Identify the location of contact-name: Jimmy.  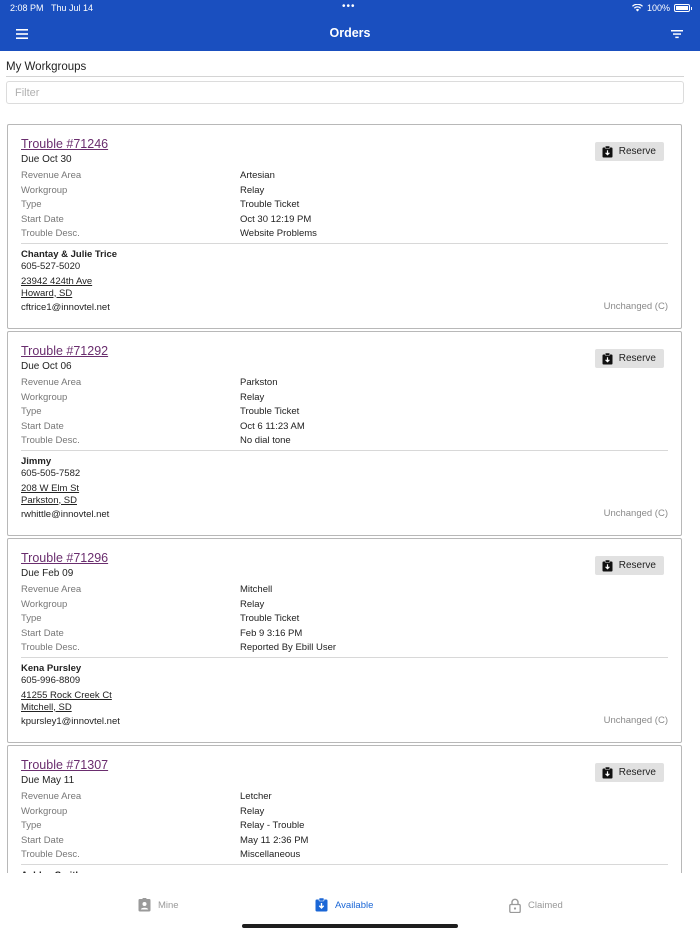
(36, 461).